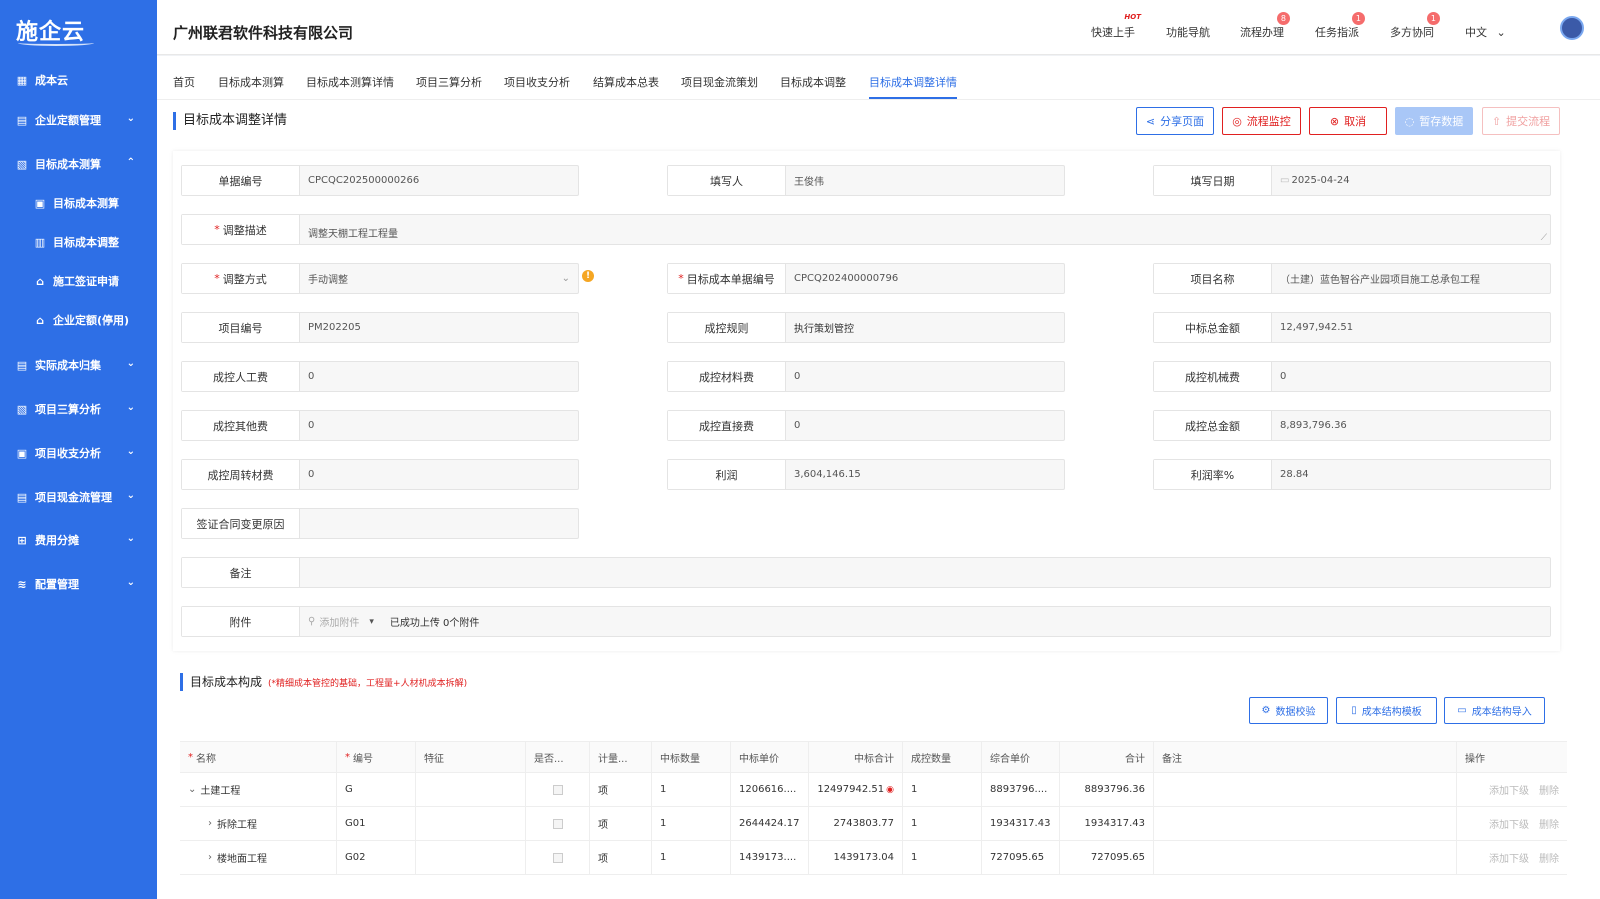 The width and height of the screenshot is (1600, 899). Describe the element at coordinates (333, 621) in the screenshot. I see `add-attachment-button: ⚲ 添加附件` at that location.